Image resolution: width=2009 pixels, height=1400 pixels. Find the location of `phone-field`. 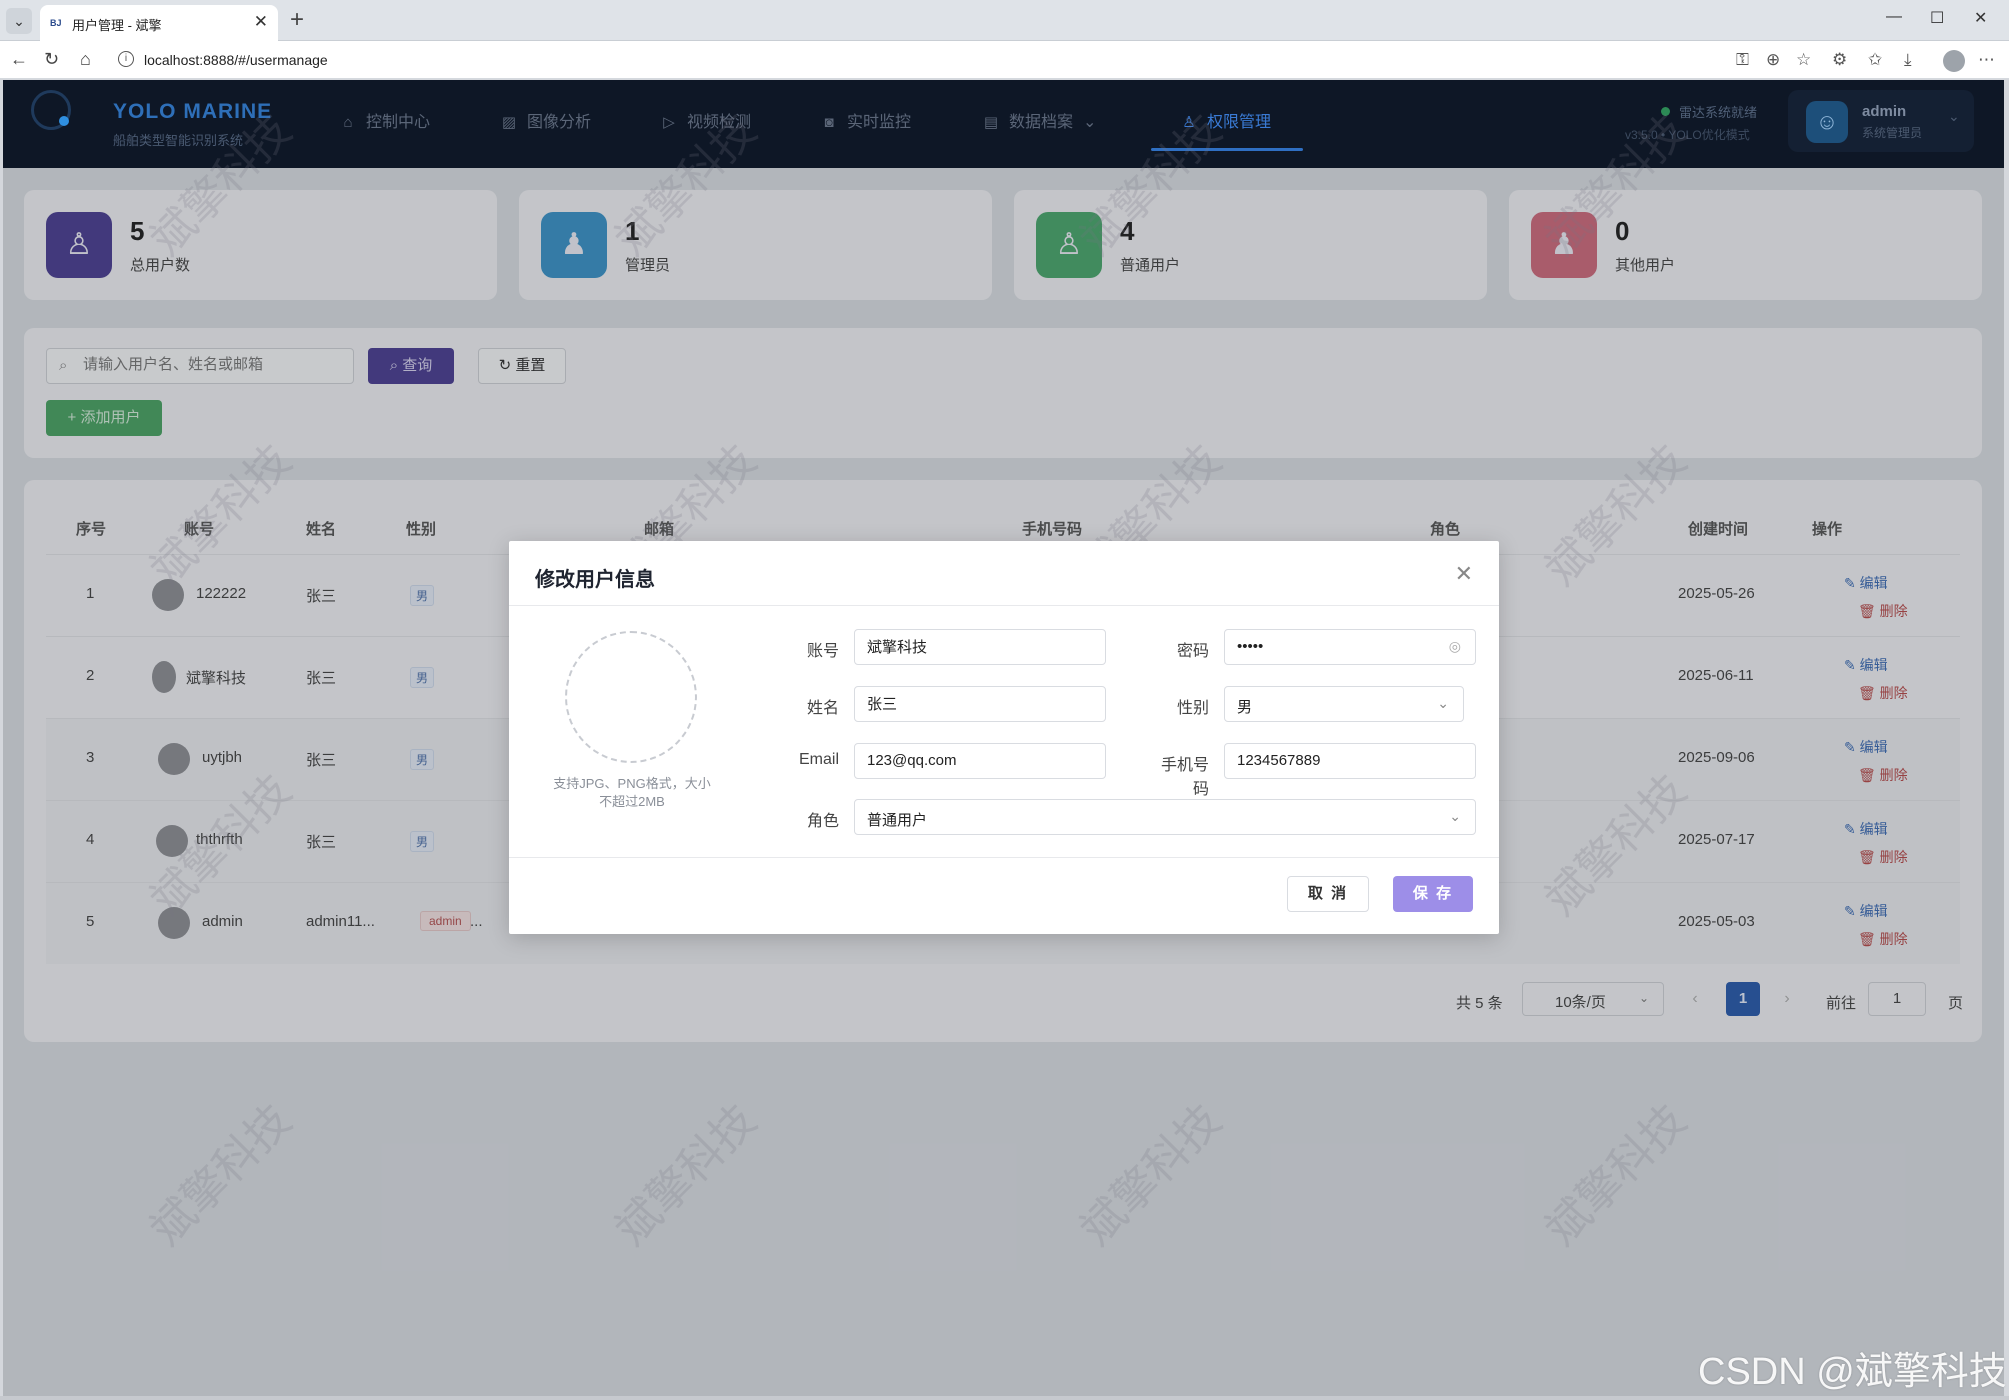

phone-field is located at coordinates (1350, 761).